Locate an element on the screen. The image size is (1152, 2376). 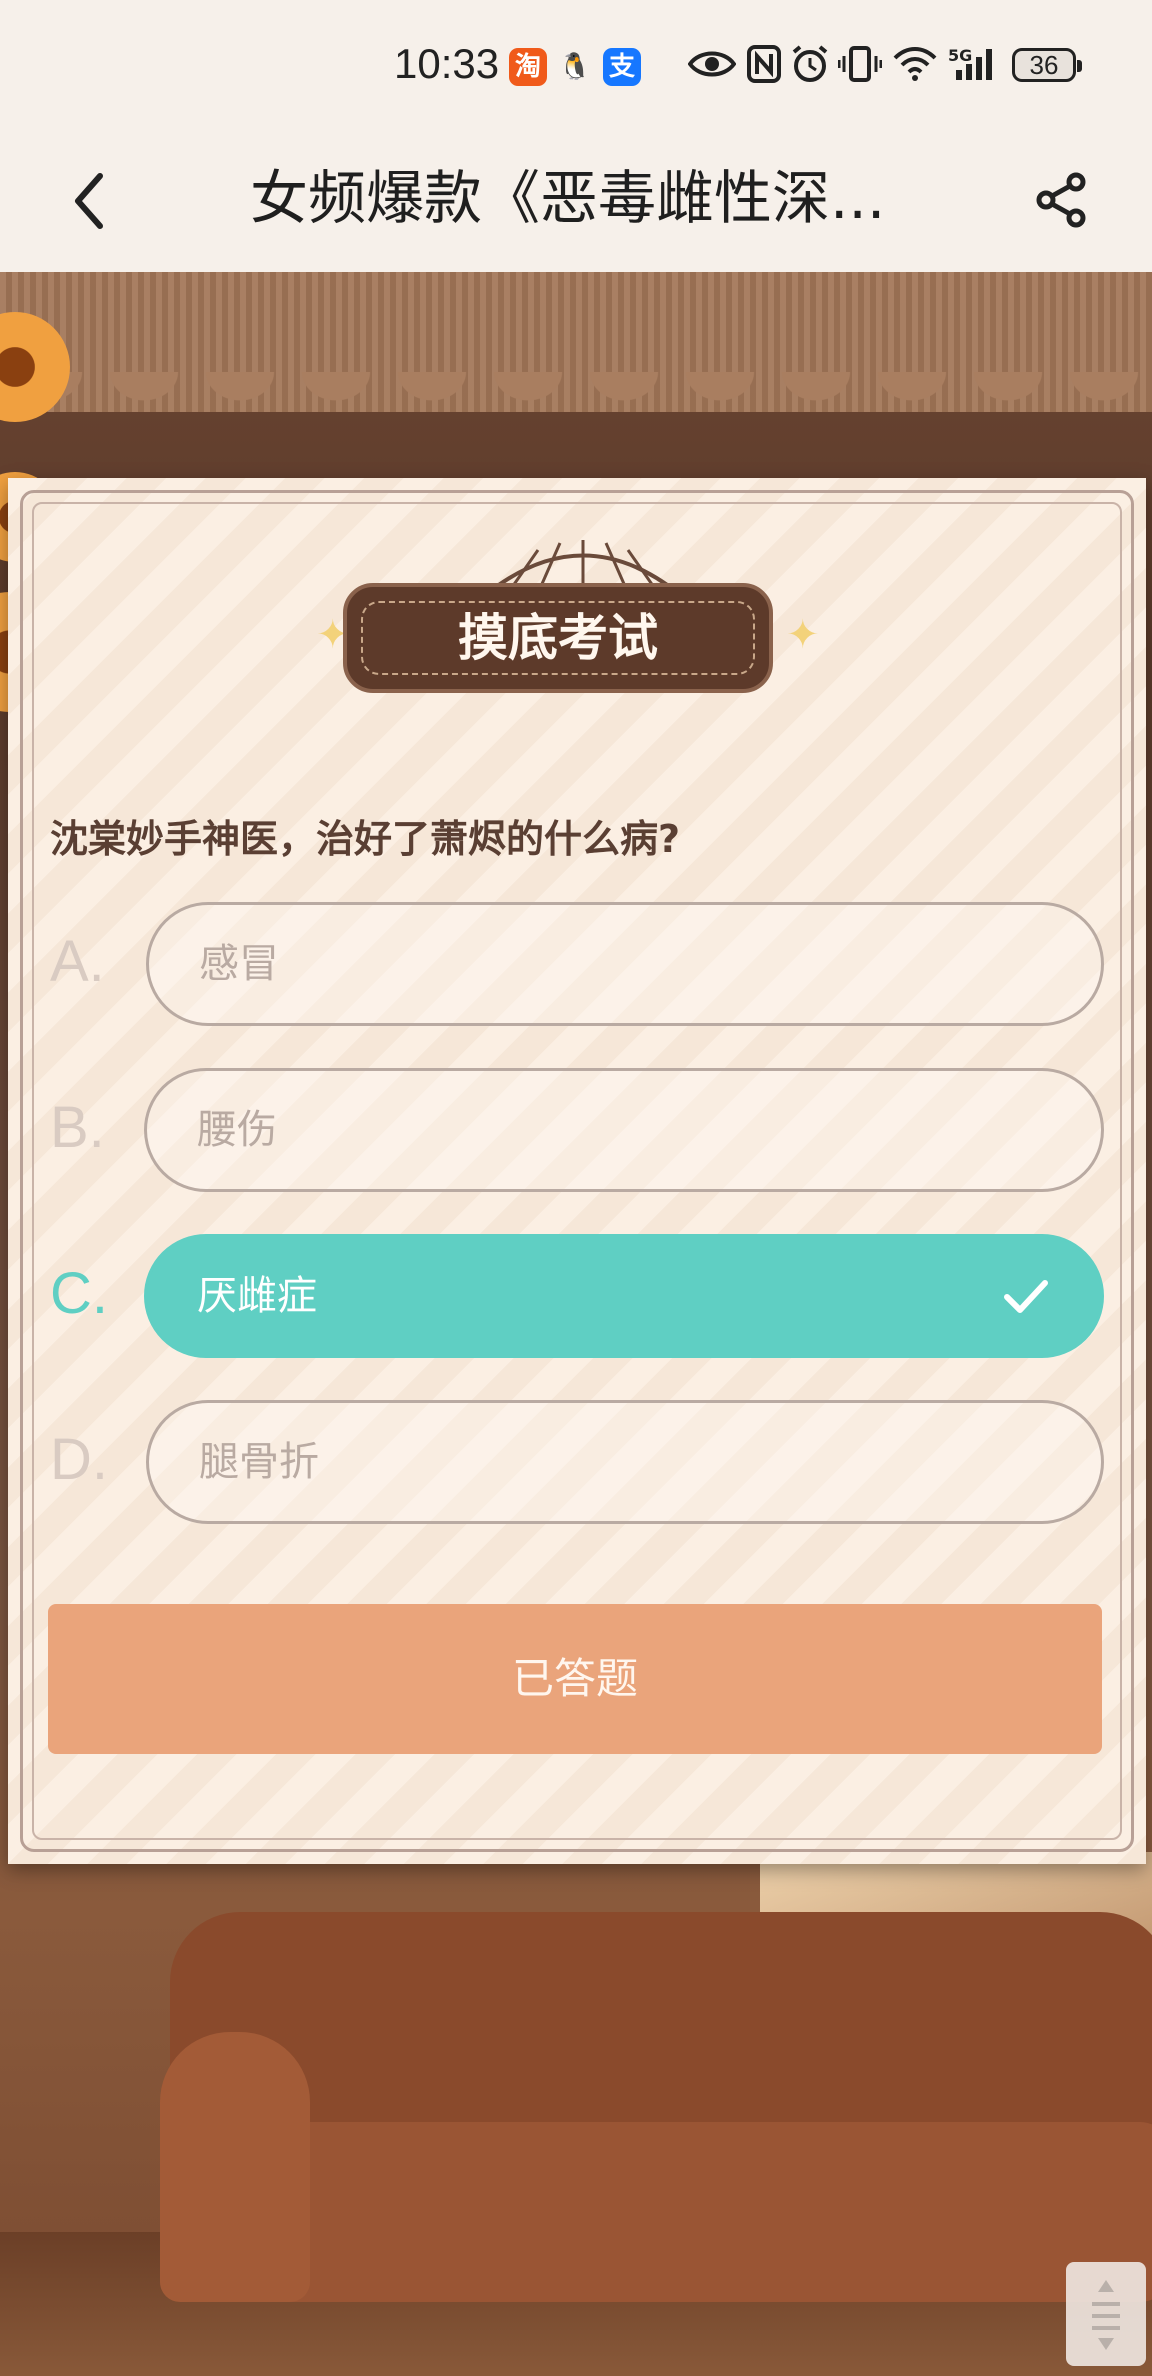
status-bar: 10:33 淘 🐧 支 5G 36 is located at coordinates (576, 64).